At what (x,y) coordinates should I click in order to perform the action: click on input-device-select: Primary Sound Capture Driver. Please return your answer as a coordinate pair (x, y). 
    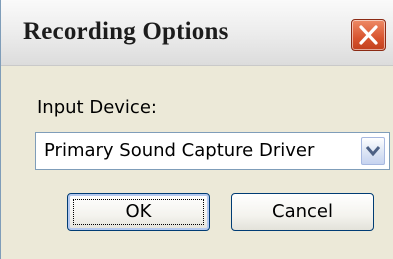
    Looking at the image, I should click on (212, 151).